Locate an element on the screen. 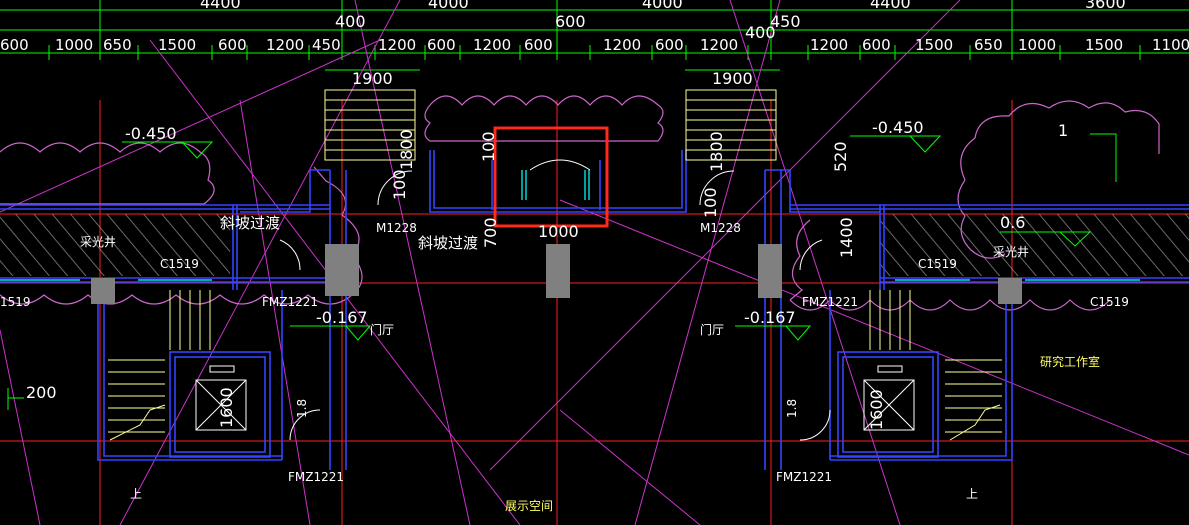  dim-1800-right: 1800 is located at coordinates (716, 151).